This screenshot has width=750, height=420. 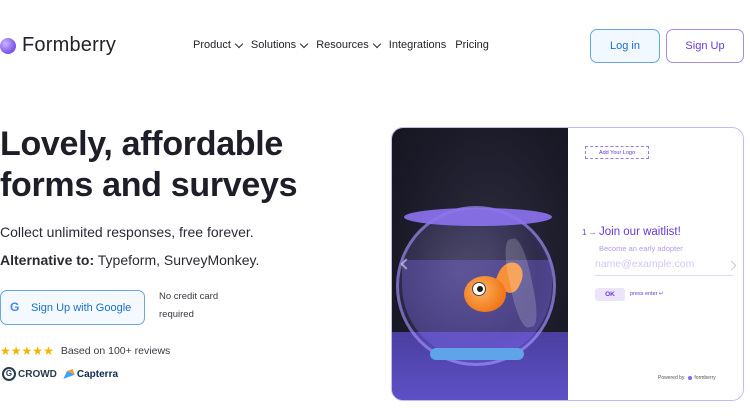 I want to click on powered-by: Powered by formberry, so click(x=687, y=378).